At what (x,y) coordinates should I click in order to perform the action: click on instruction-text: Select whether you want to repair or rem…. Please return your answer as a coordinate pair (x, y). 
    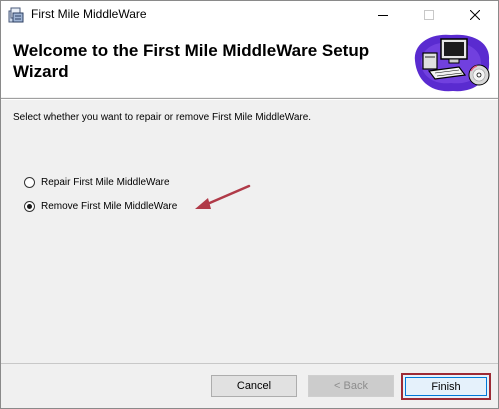
    Looking at the image, I should click on (162, 117).